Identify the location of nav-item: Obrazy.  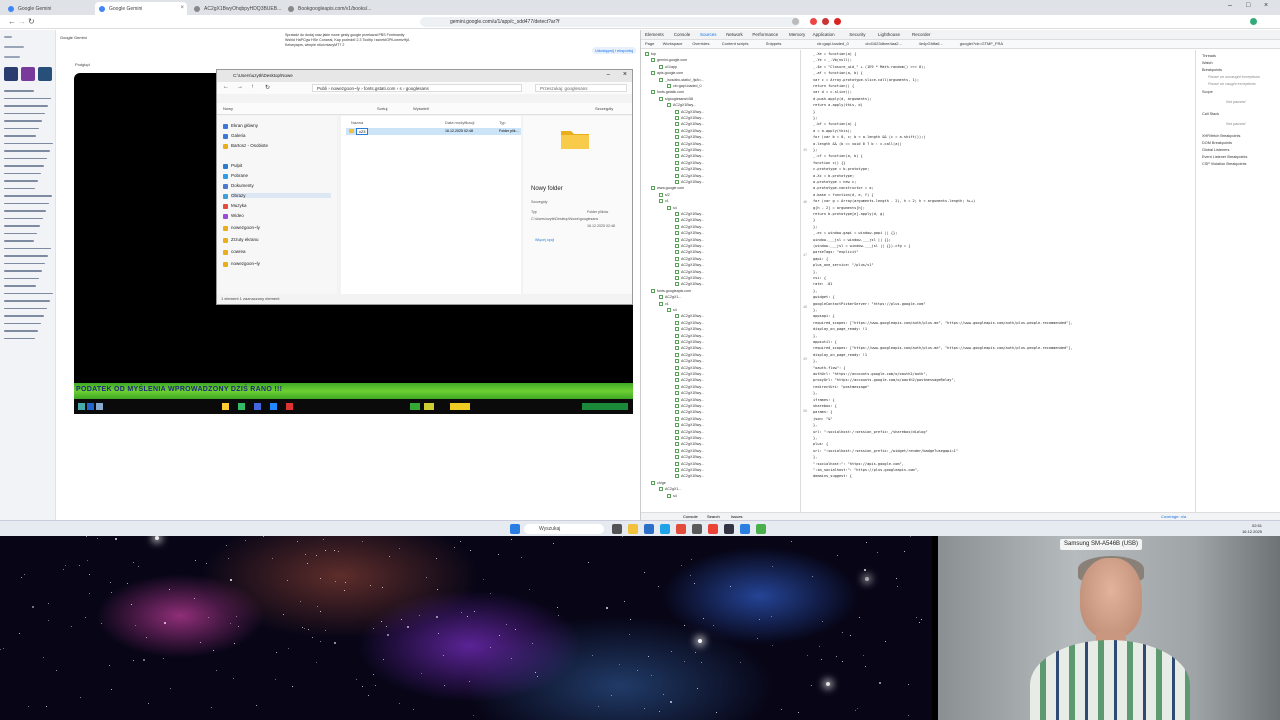
(281, 195).